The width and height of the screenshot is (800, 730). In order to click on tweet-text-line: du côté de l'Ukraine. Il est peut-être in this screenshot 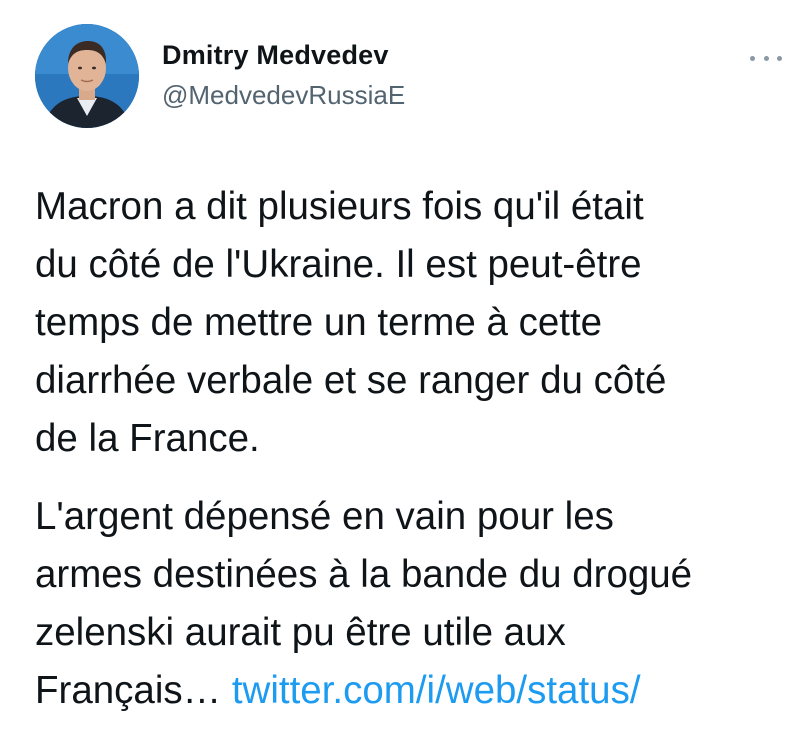, I will do `click(338, 264)`.